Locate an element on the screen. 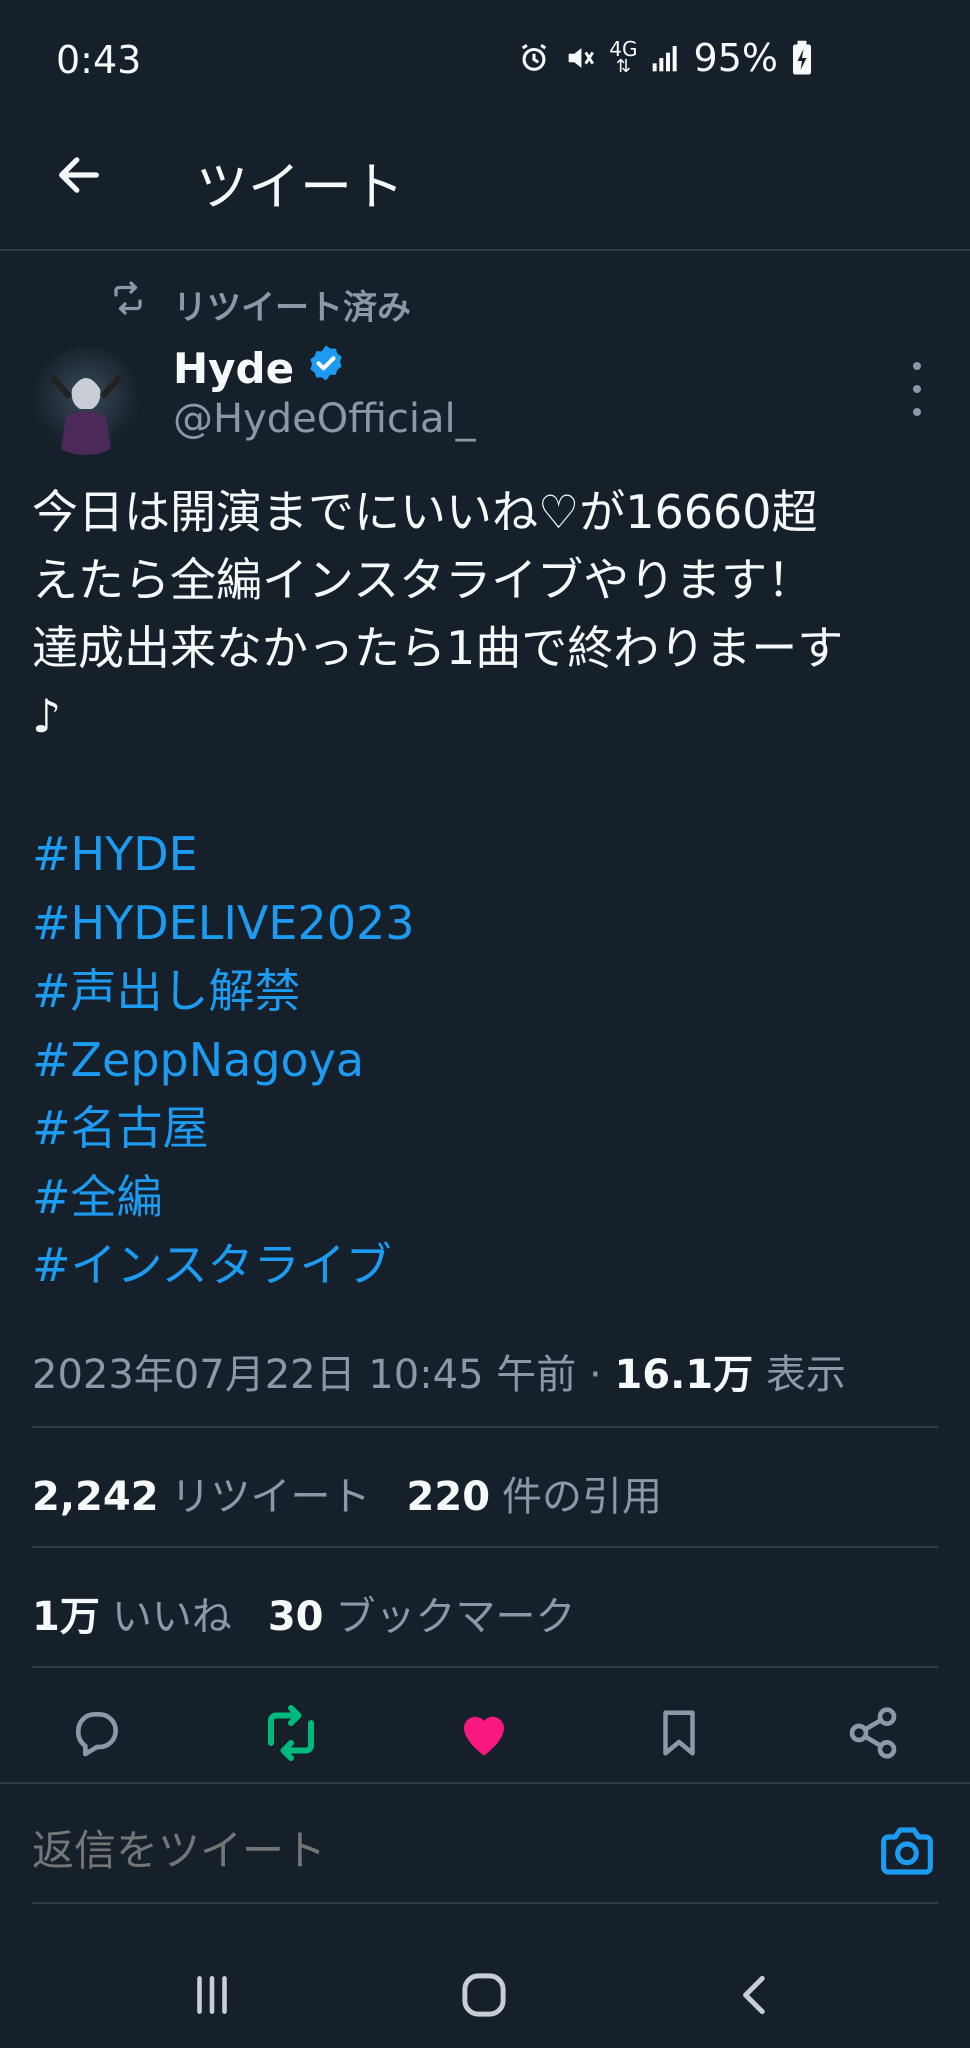 Image resolution: width=970 pixels, height=2048 pixels. network-type: 4G ⇅ is located at coordinates (623, 57).